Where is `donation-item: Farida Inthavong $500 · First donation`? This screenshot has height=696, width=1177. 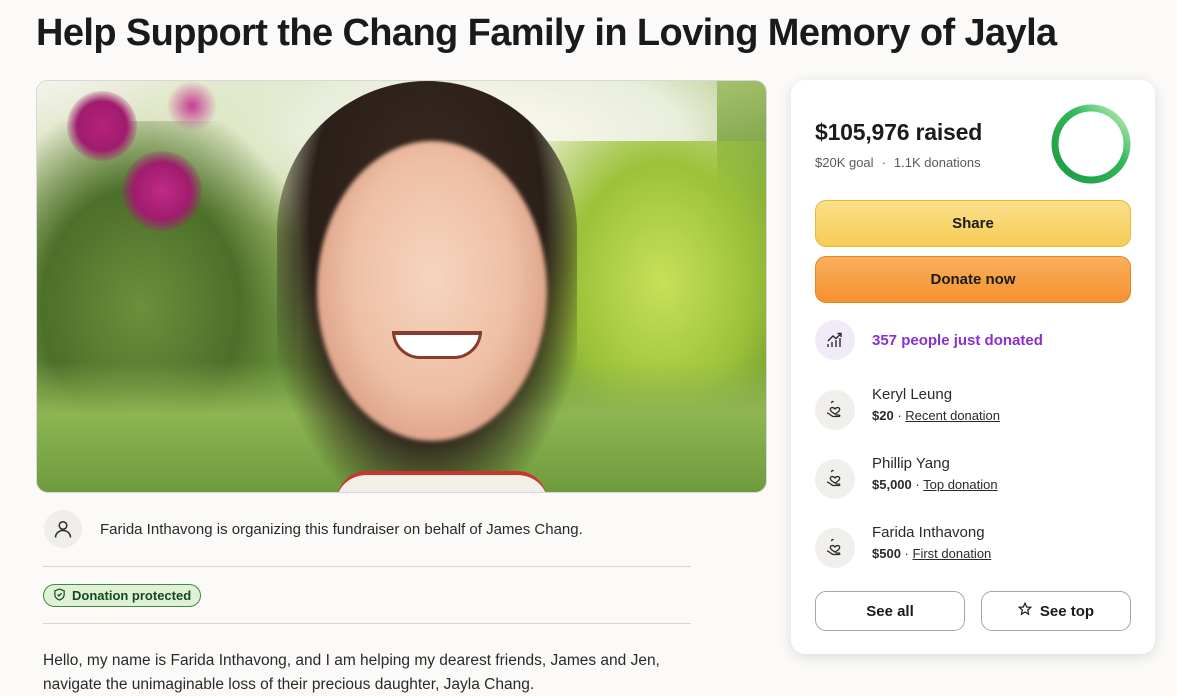
donation-item: Farida Inthavong $500 · First donation is located at coordinates (903, 545).